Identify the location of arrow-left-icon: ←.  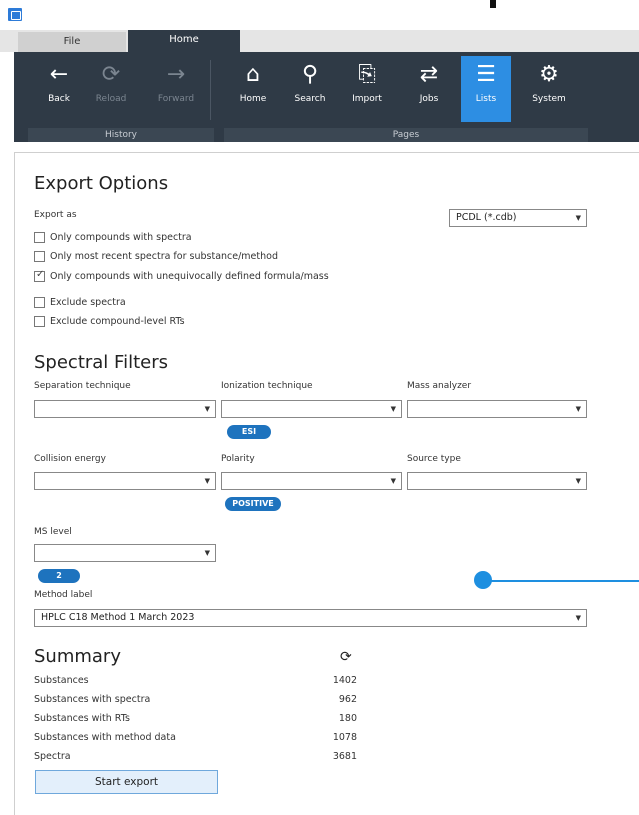
(59, 74).